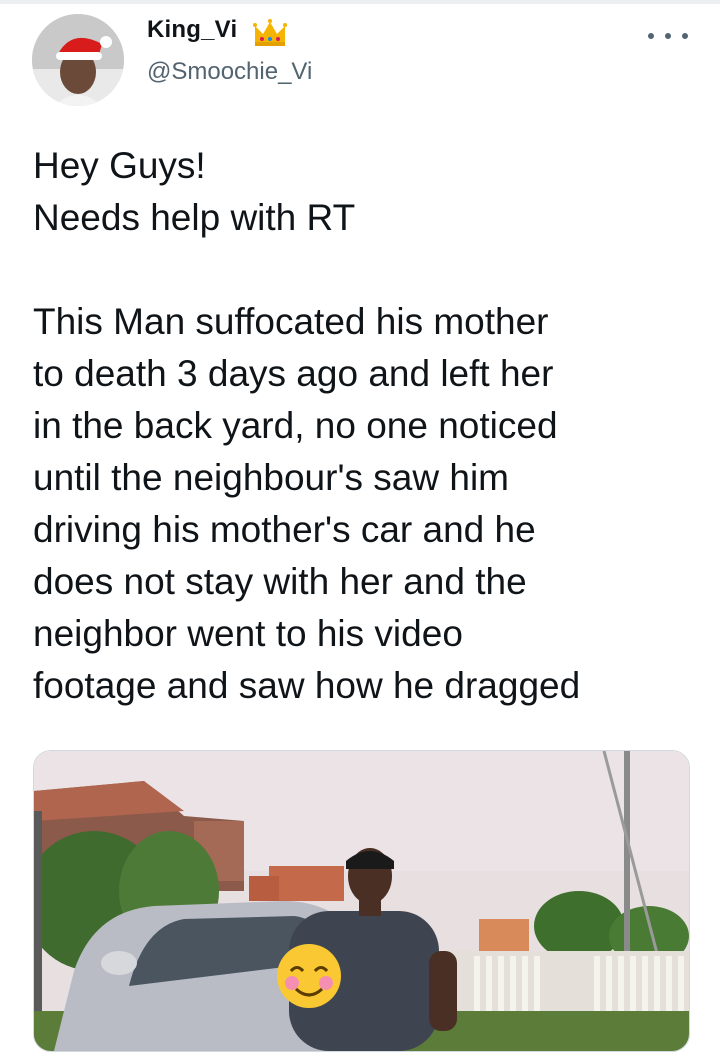  I want to click on tweet-line: in the back yard, no one noticed, so click(295, 425).